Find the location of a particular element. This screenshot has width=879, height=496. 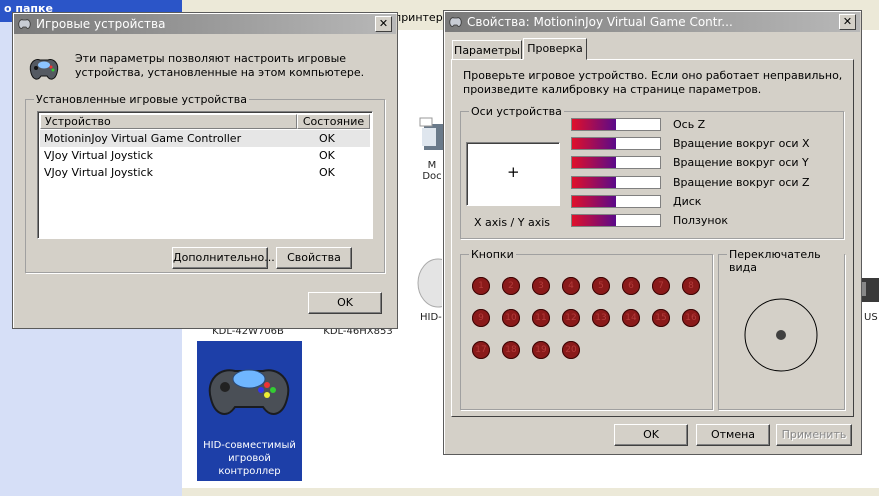

controller-button-indicator: 11 is located at coordinates (541, 318).